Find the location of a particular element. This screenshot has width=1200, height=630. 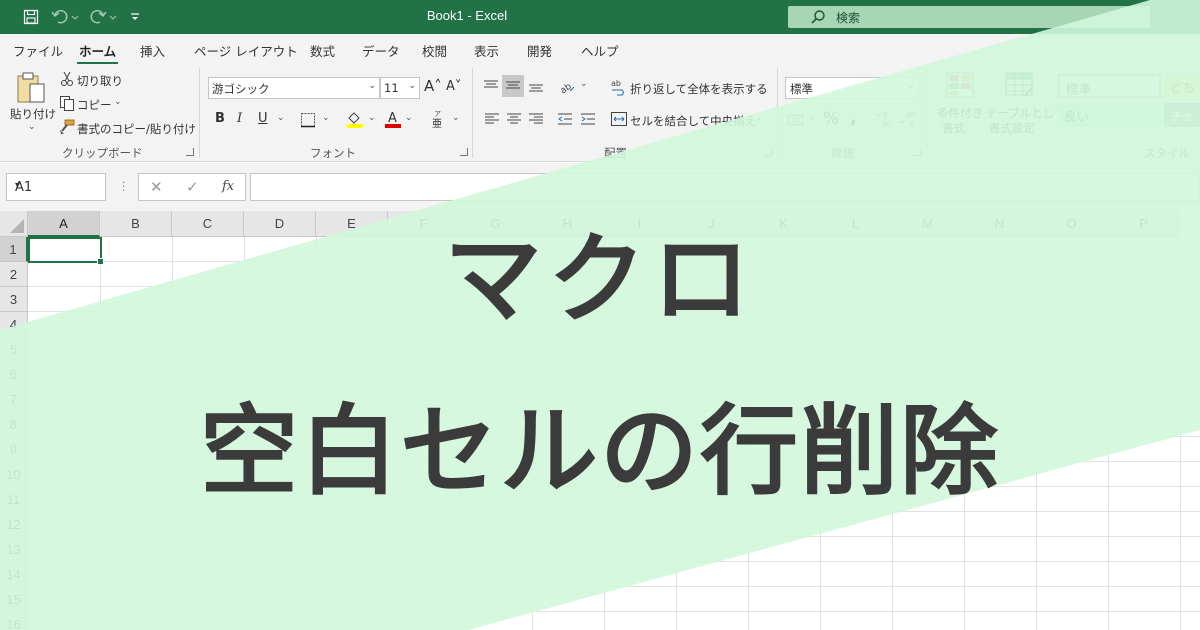

copy-button: コピー is located at coordinates (94, 105).